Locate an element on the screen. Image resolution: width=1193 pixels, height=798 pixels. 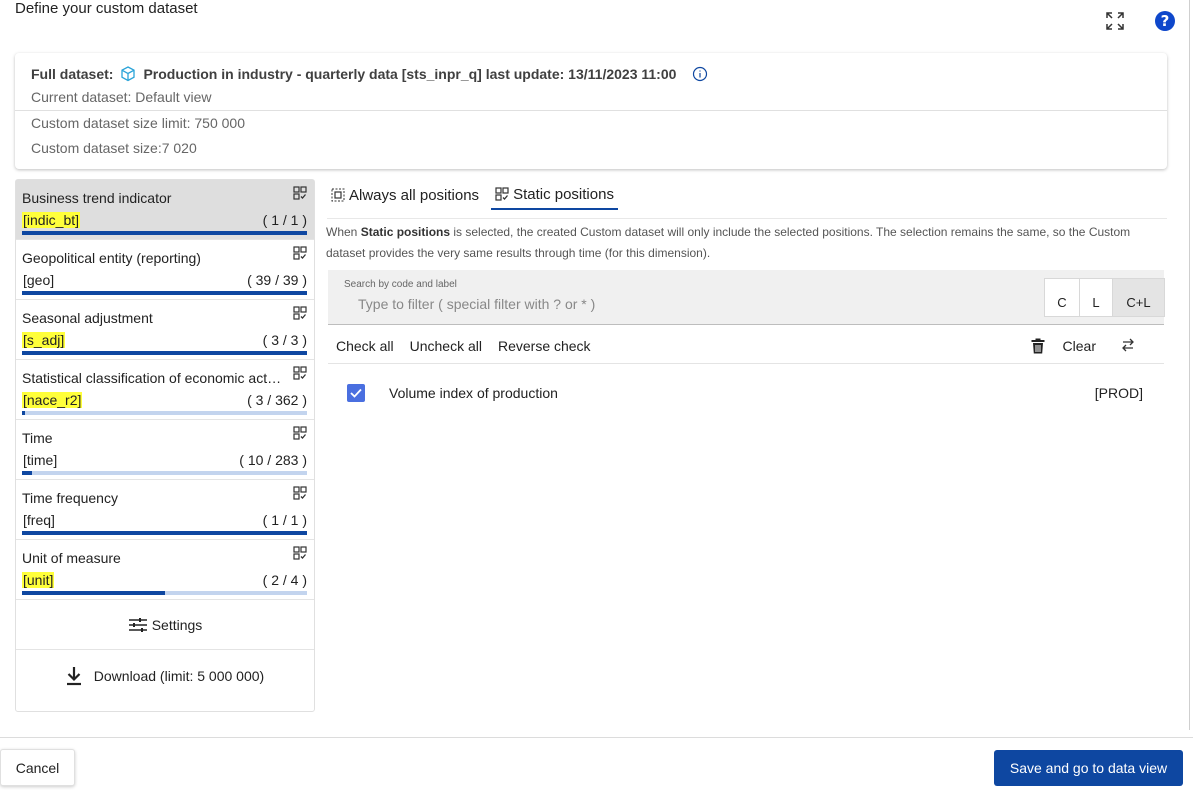
list-item: Volume index of production [PROD] is located at coordinates (746, 393).